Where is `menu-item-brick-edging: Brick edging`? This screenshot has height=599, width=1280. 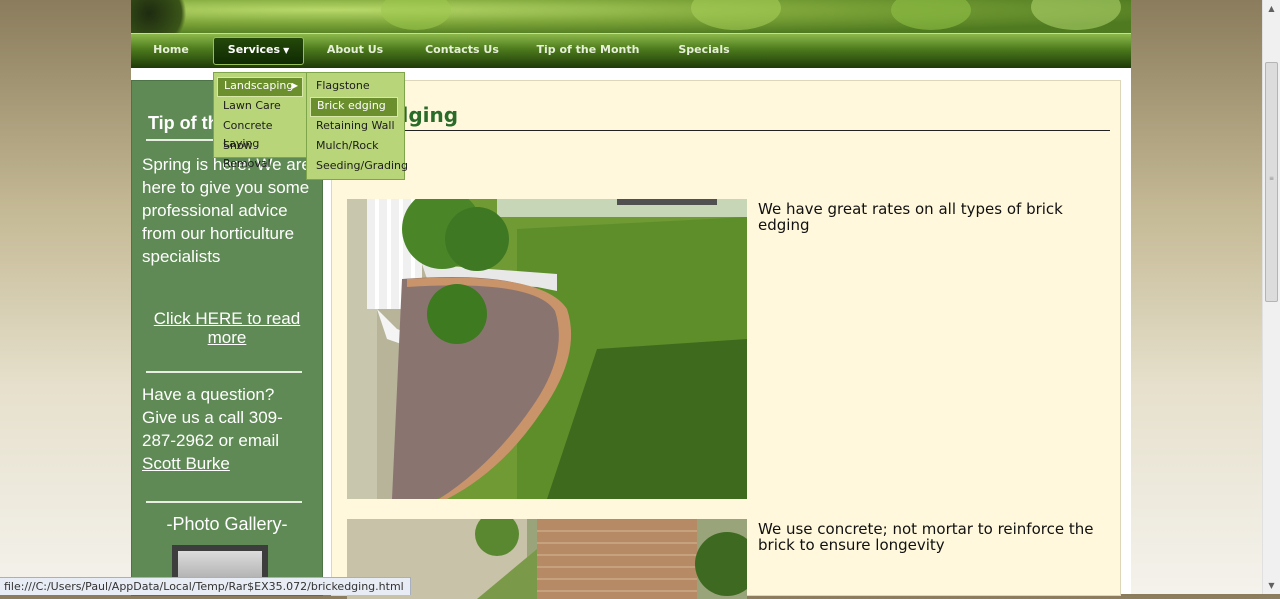 menu-item-brick-edging: Brick edging is located at coordinates (354, 107).